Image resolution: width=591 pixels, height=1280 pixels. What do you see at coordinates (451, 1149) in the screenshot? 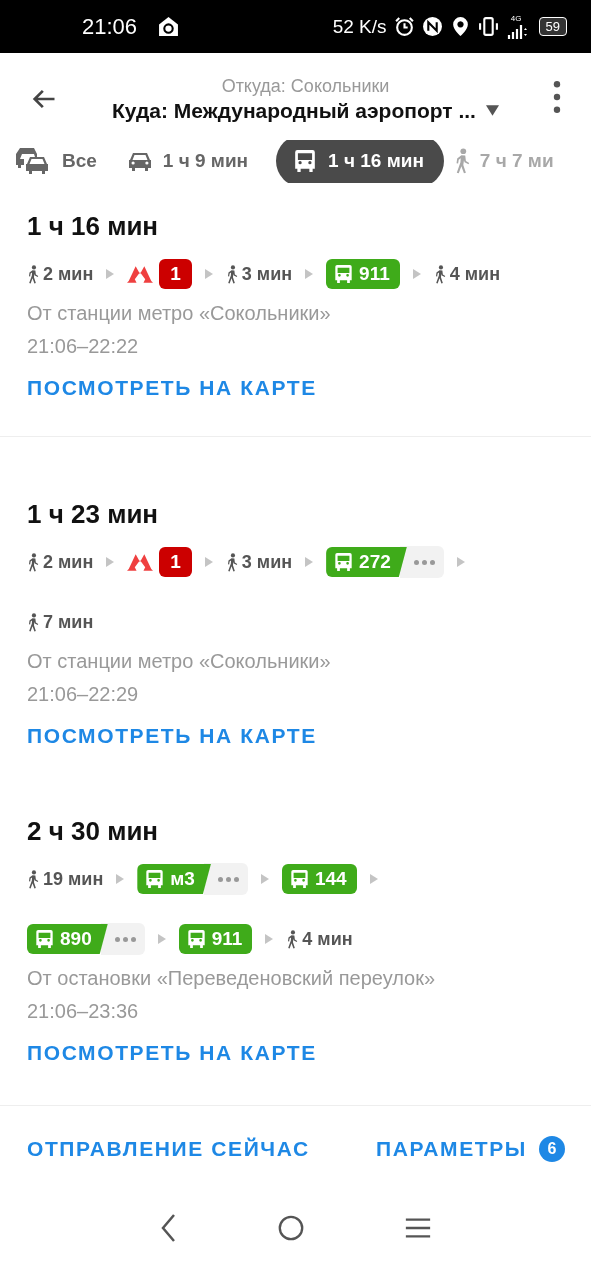
I see `parameters-link: ПАРАМЕТРЫ` at bounding box center [451, 1149].